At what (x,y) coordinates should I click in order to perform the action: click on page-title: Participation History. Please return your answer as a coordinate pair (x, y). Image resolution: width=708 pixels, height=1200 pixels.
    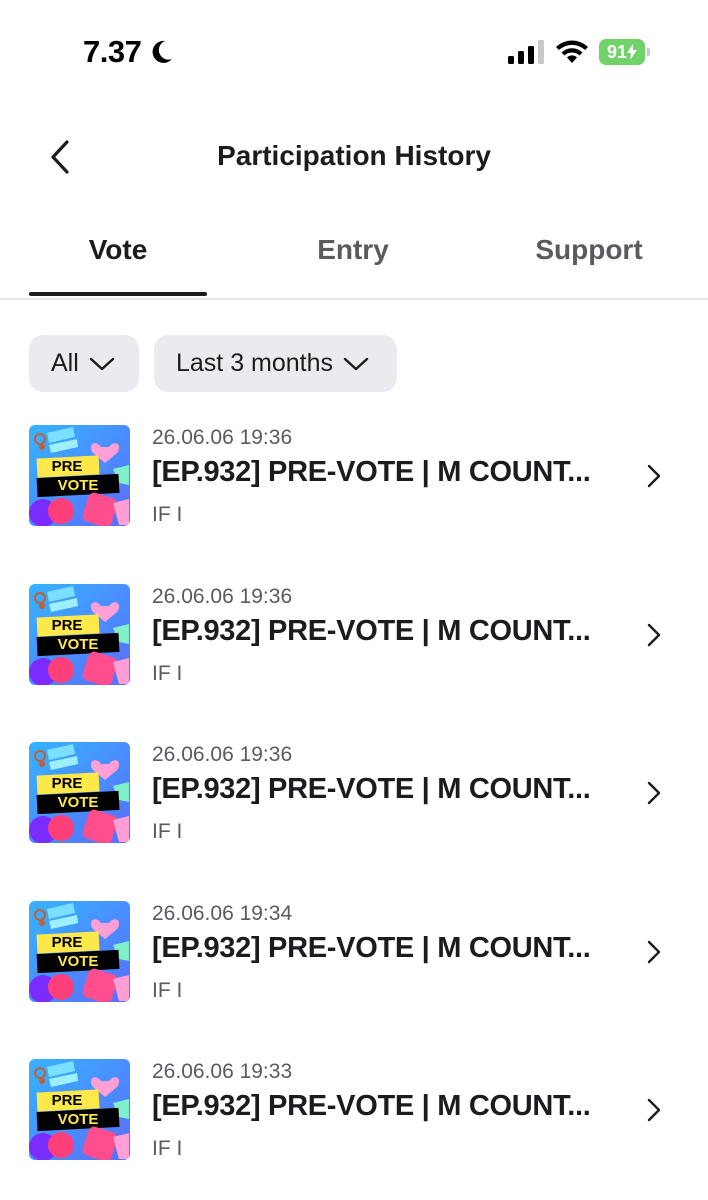
    Looking at the image, I should click on (354, 155).